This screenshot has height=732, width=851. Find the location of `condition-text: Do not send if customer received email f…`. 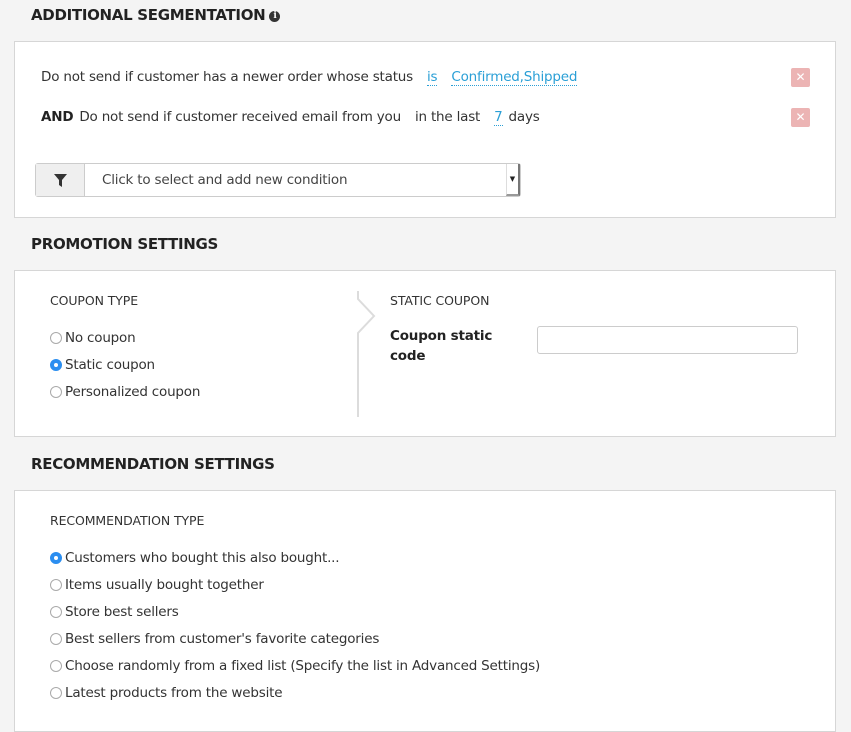

condition-text: Do not send if customer received email f… is located at coordinates (240, 117).